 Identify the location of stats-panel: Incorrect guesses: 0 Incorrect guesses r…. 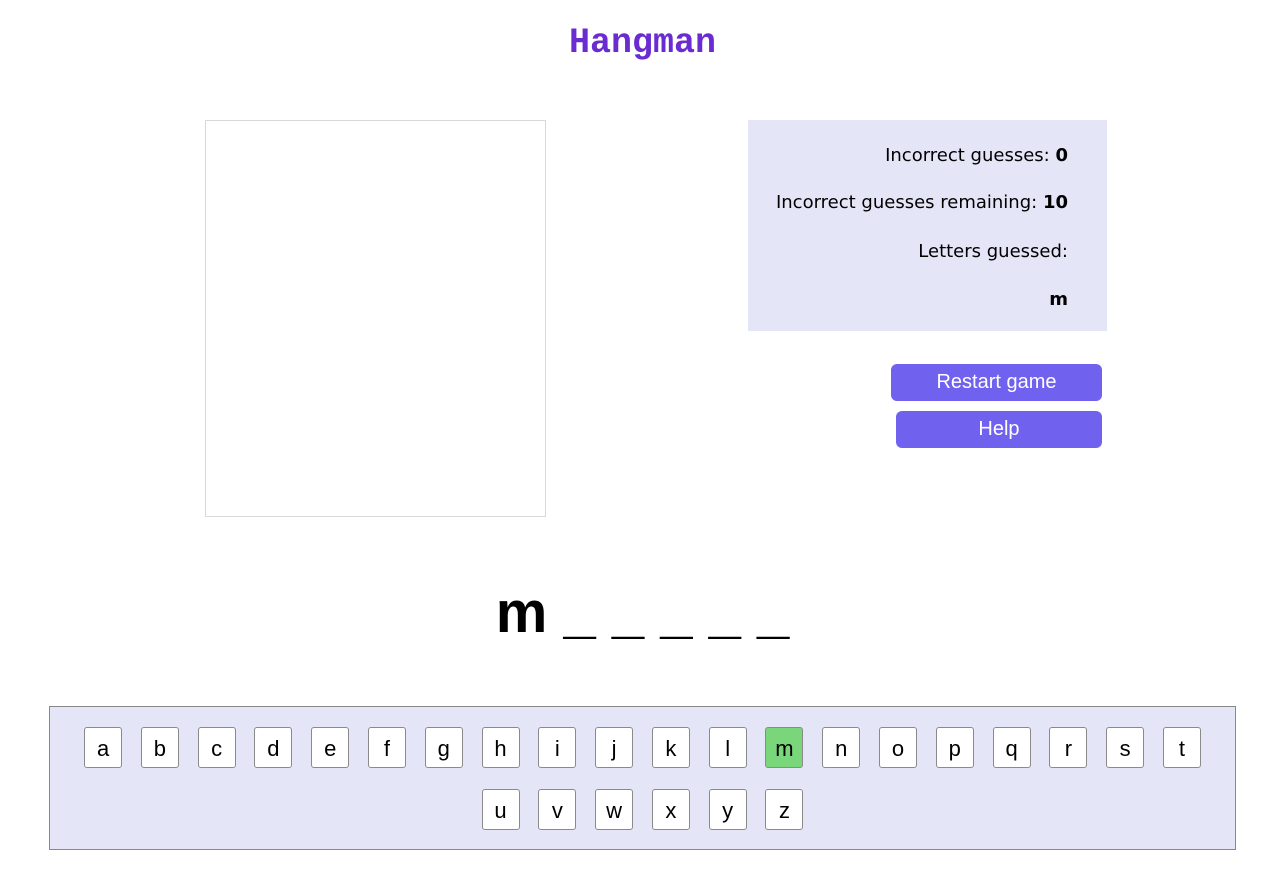
(927, 225).